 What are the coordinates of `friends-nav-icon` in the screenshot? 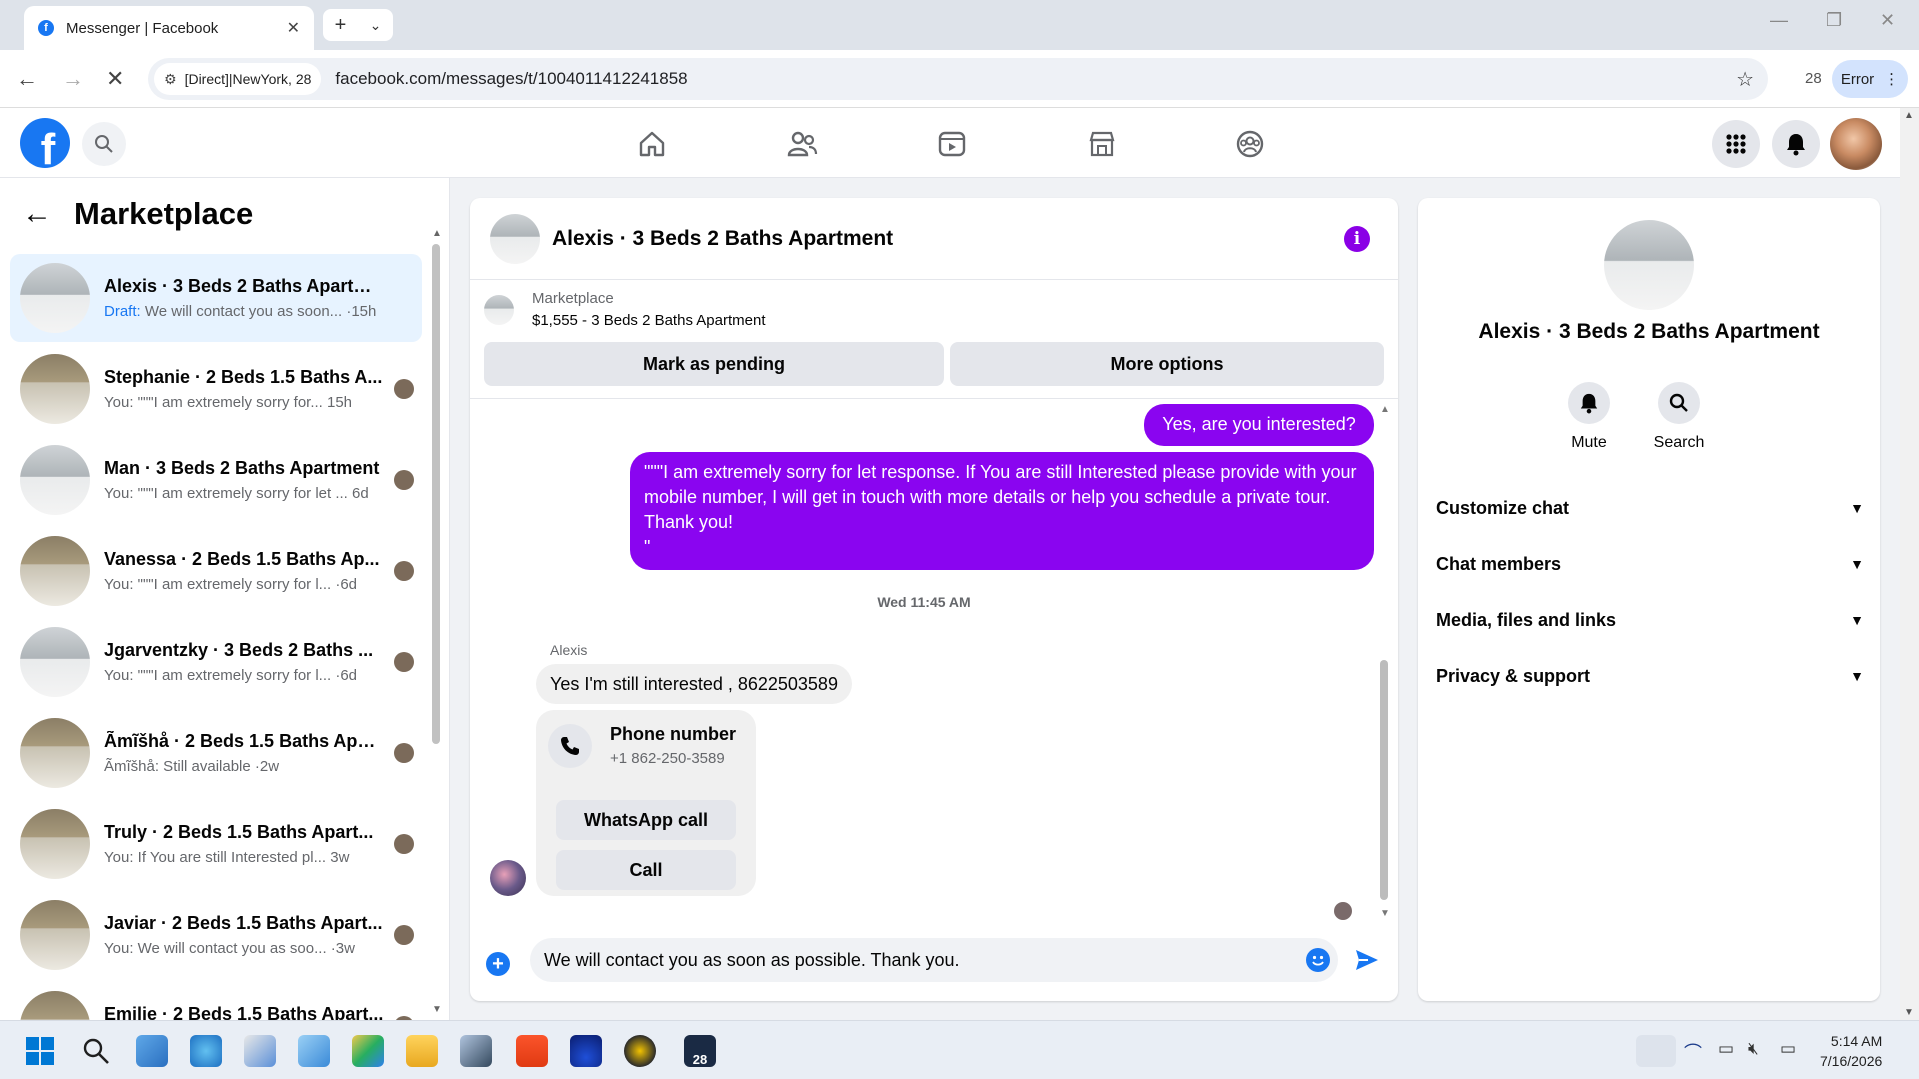 It's located at (802, 144).